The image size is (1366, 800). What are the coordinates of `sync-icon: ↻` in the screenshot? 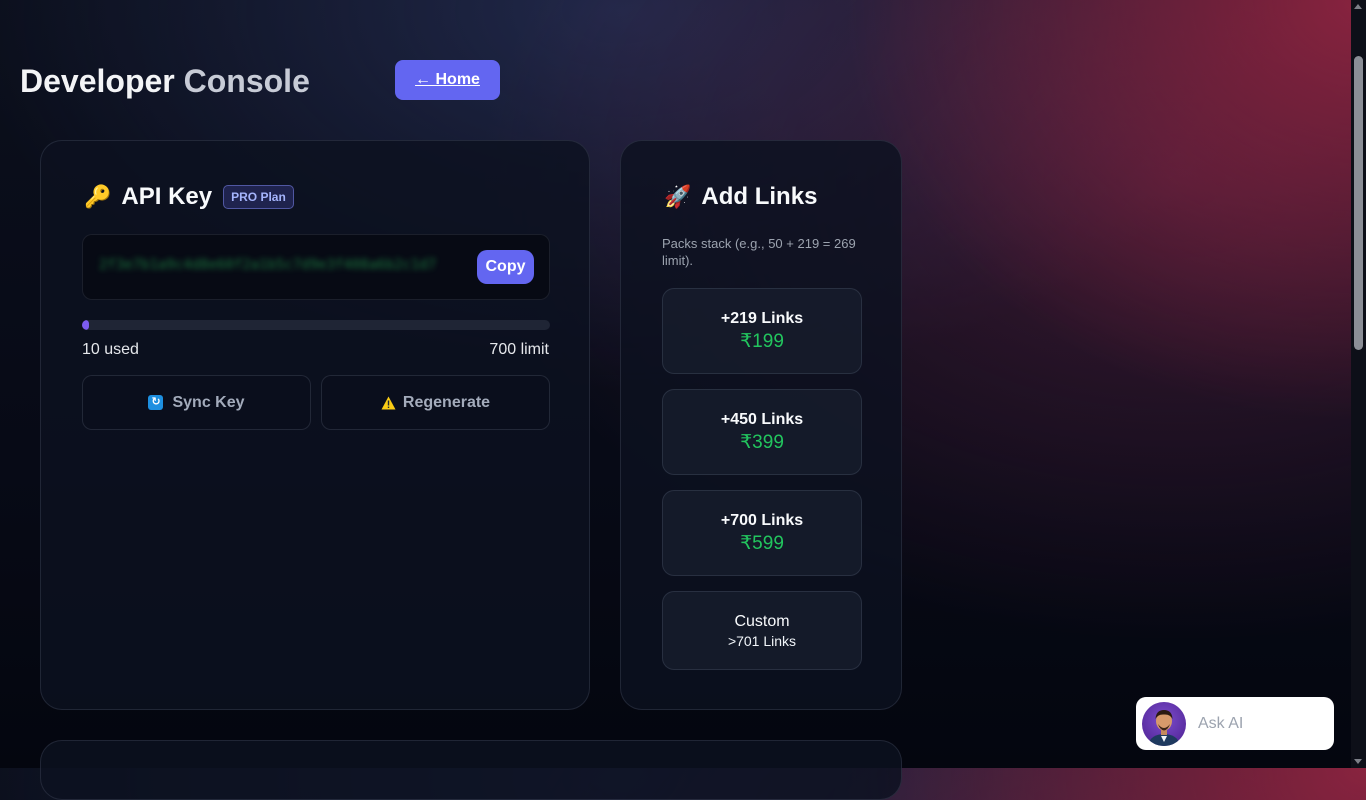 It's located at (156, 402).